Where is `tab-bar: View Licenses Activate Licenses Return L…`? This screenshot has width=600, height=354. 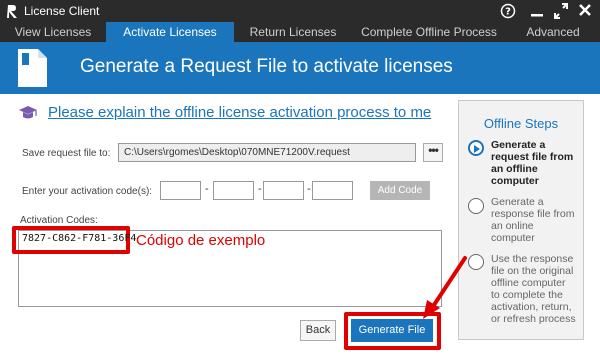
tab-bar: View Licenses Activate Licenses Return L… is located at coordinates (300, 32).